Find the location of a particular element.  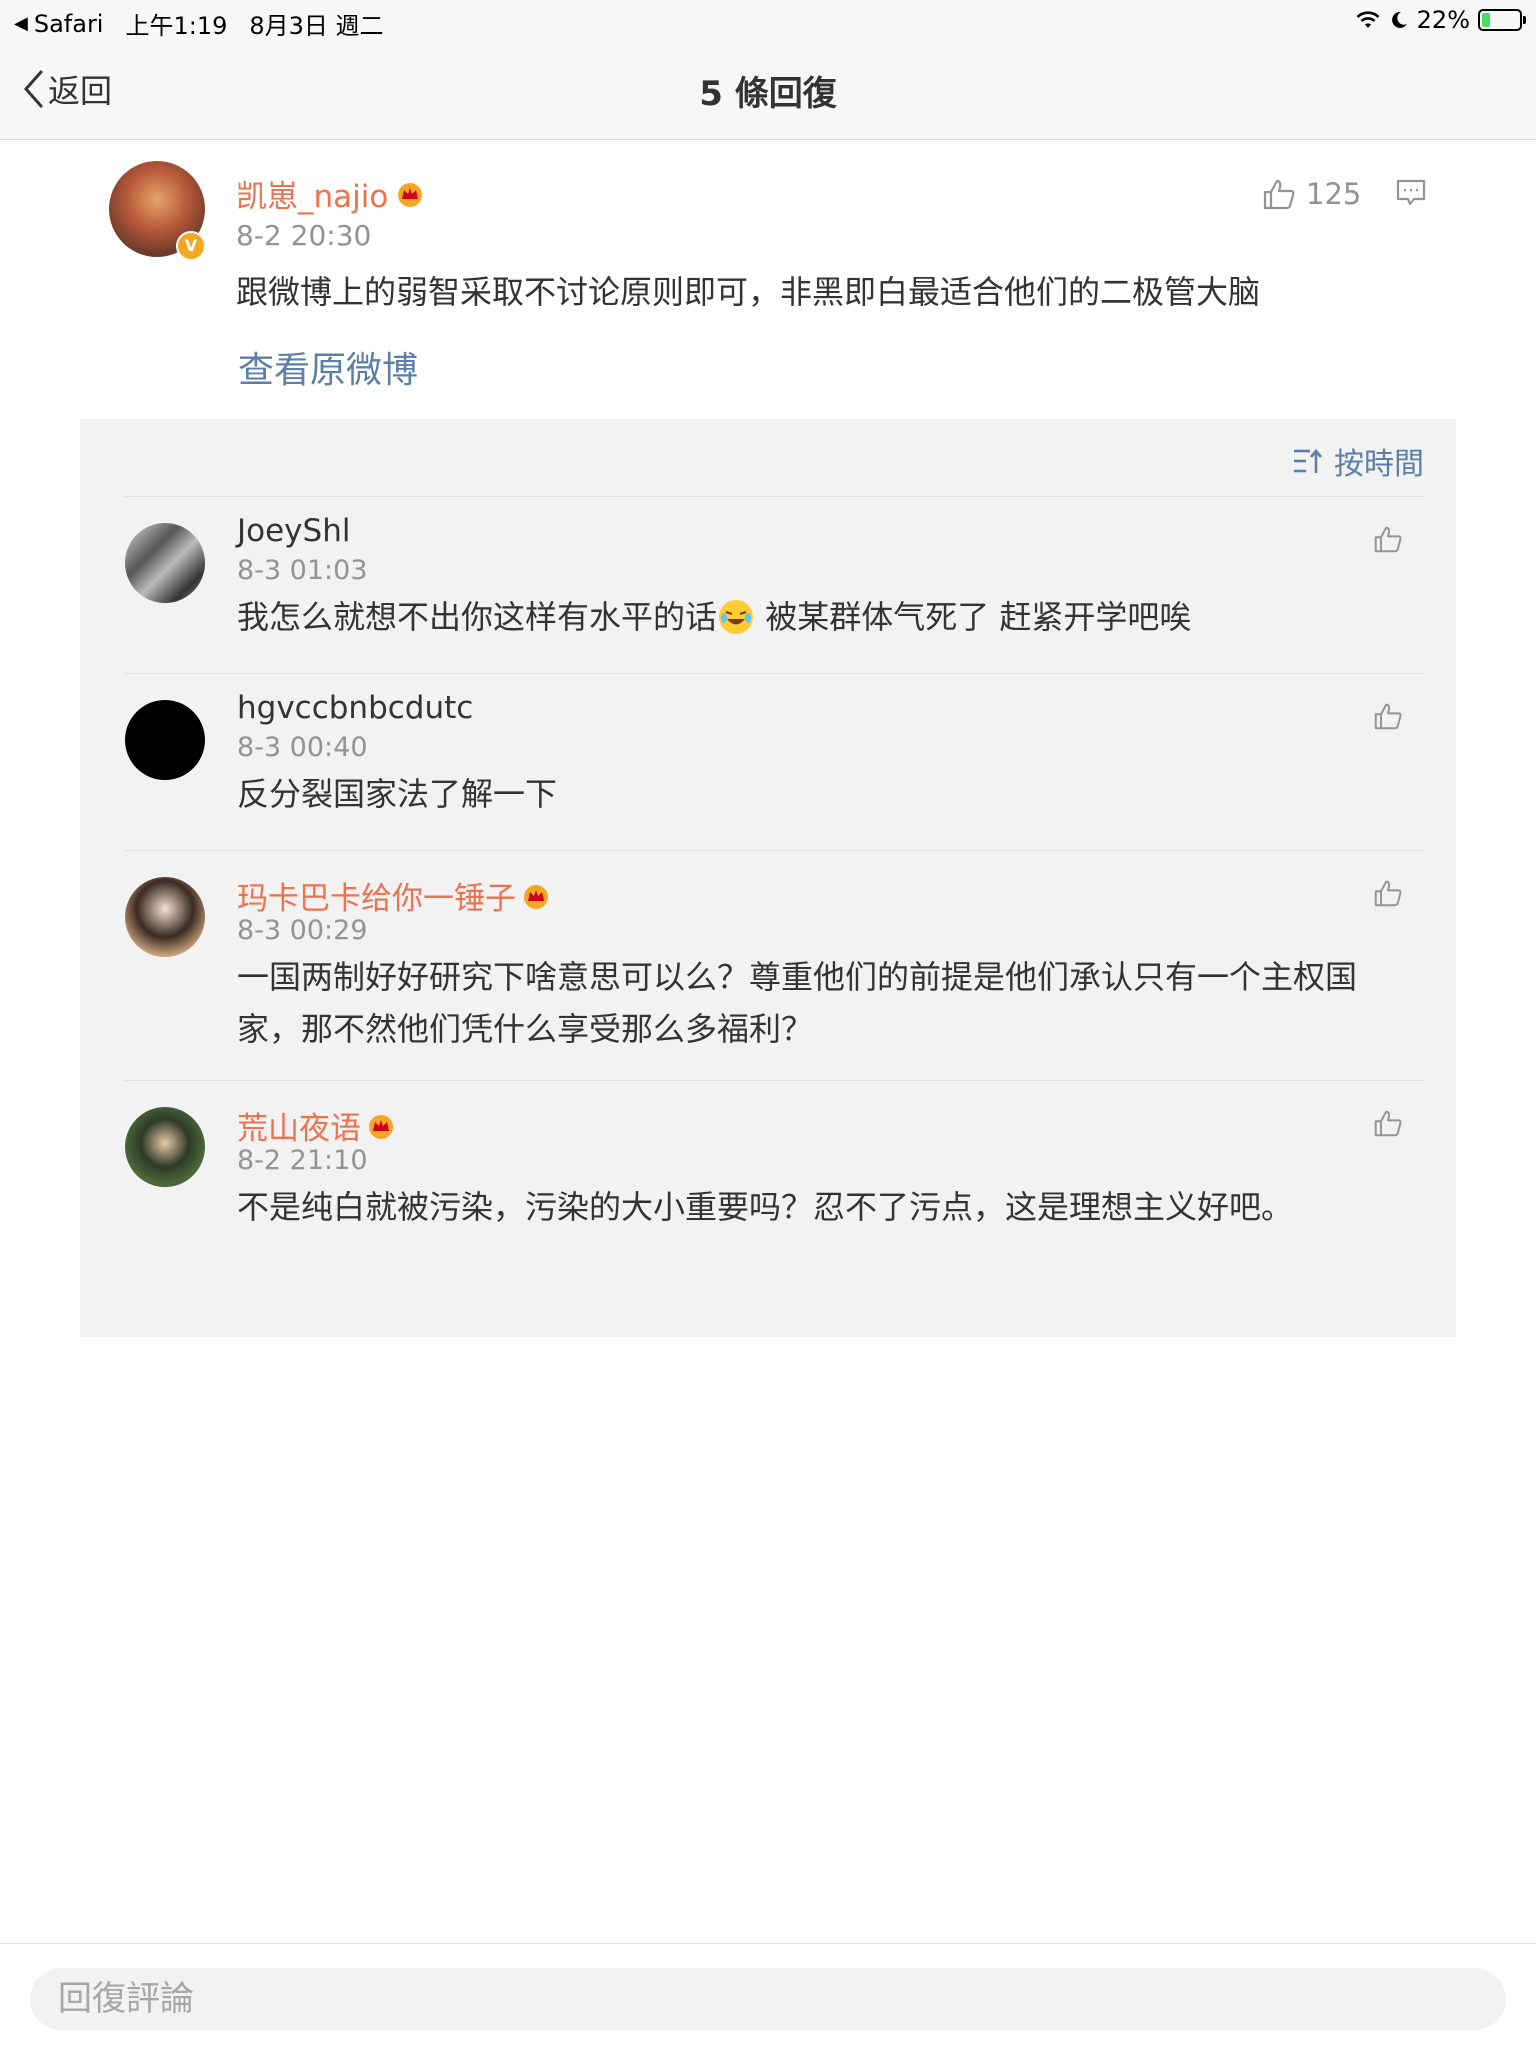

back-to-safari: ◀ Safari is located at coordinates (58, 24).